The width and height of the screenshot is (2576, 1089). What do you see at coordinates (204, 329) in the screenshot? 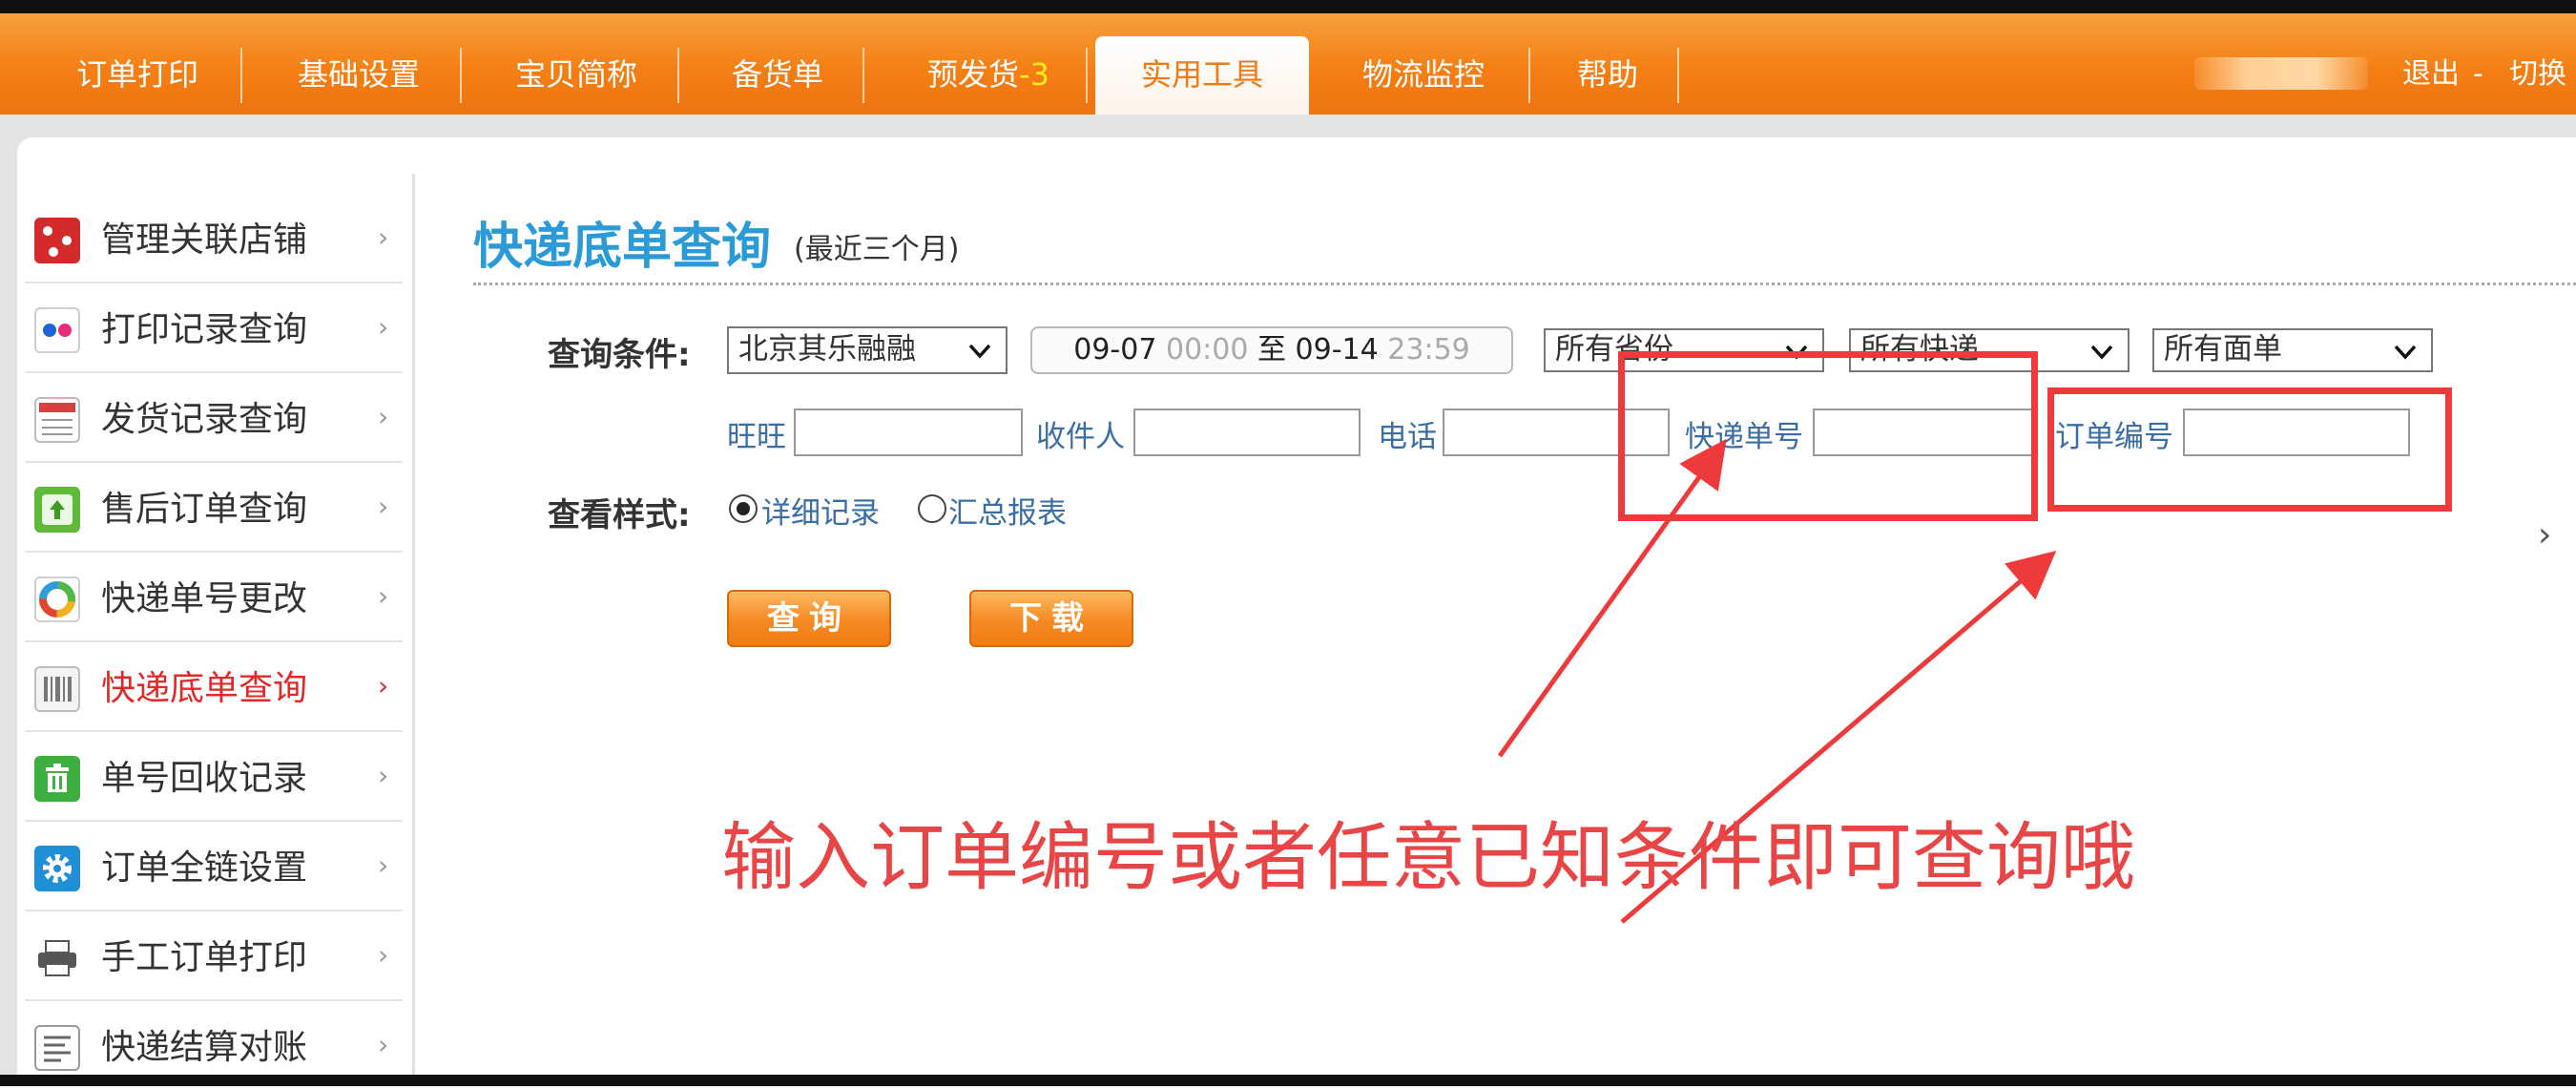
I see `sidebar-item-label: 打印记录查询` at bounding box center [204, 329].